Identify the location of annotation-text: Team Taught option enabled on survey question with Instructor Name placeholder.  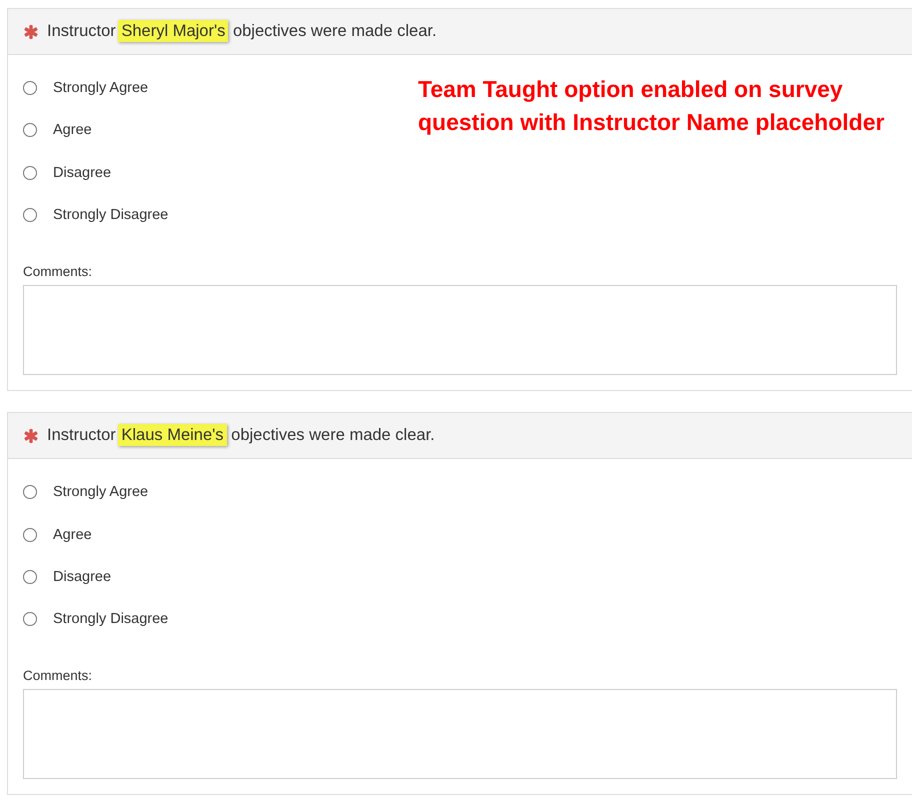
(651, 106).